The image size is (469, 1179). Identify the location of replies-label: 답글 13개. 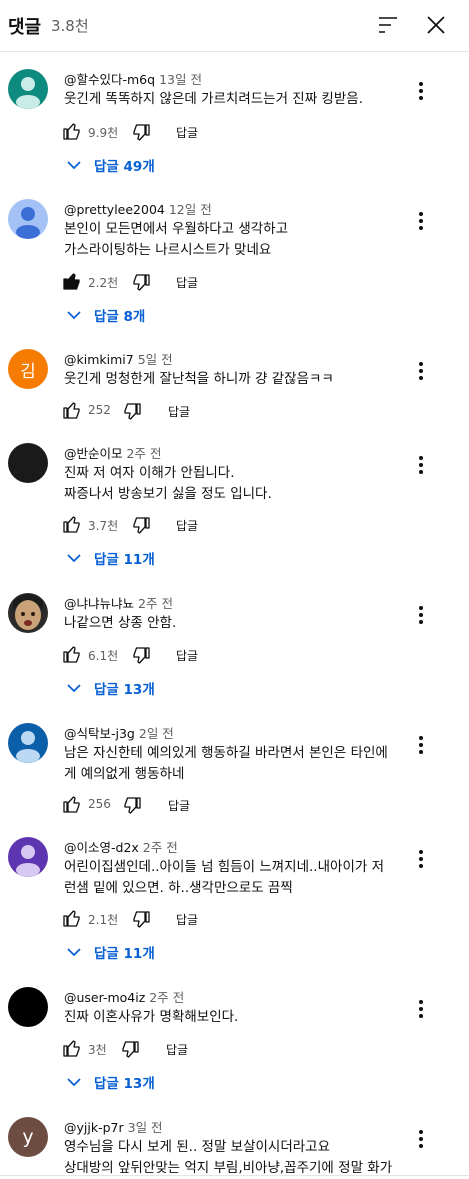
(124, 1084).